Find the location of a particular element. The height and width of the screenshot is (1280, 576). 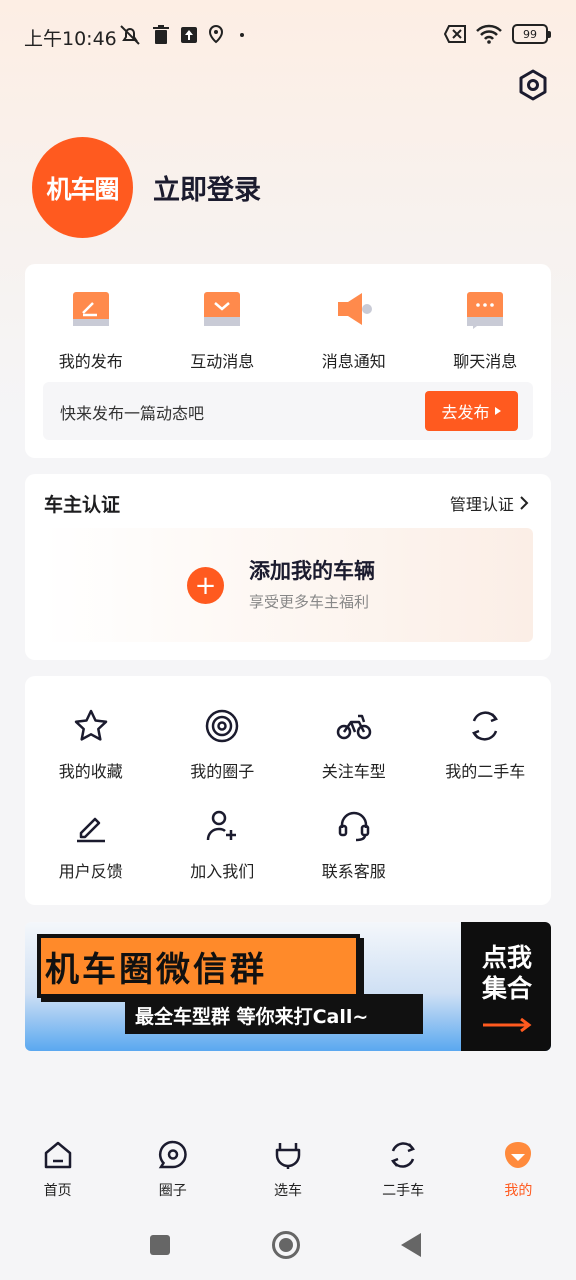

system-nav-bar is located at coordinates (288, 1245).